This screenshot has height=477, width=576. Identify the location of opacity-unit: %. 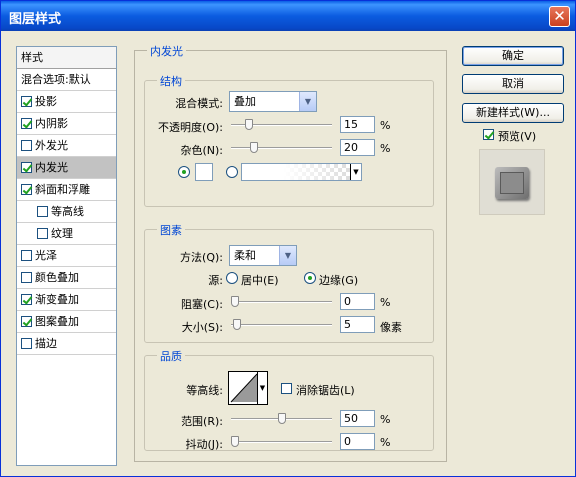
(385, 125).